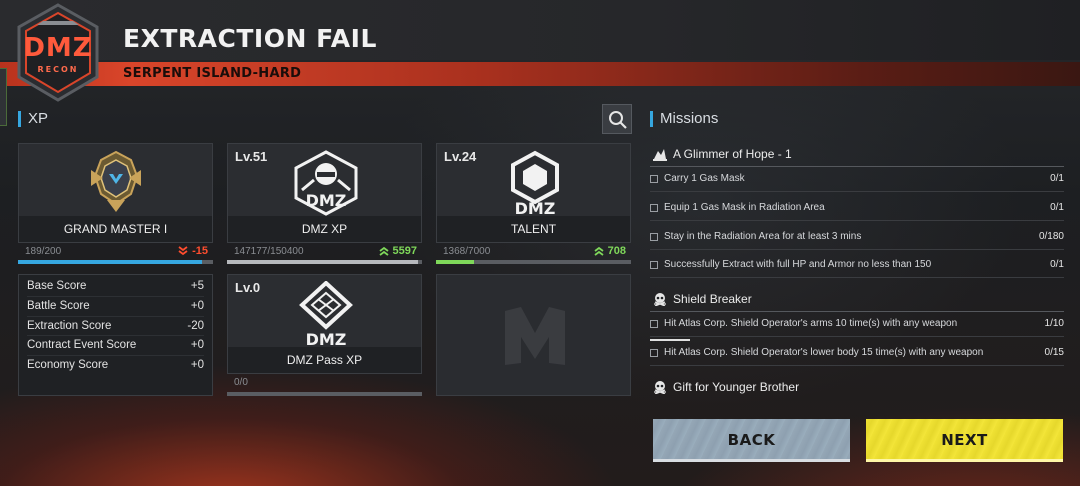  I want to click on score-name: Extraction Score, so click(69, 325).